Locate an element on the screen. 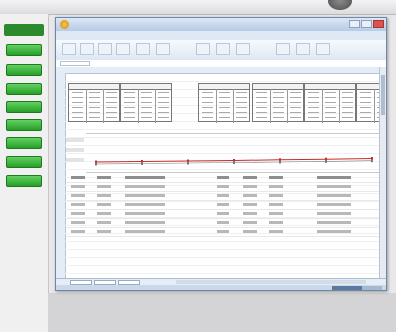 This screenshot has height=332, width=396. paste-icon is located at coordinates (69, 49).